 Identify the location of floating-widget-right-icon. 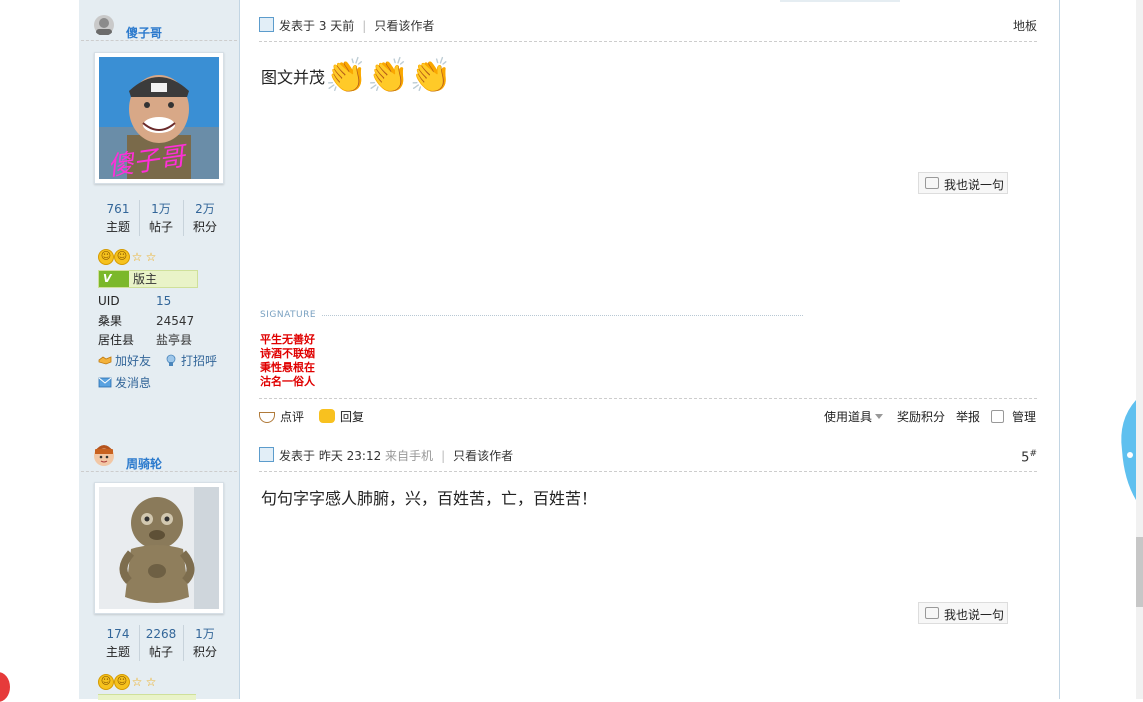
(1126, 450).